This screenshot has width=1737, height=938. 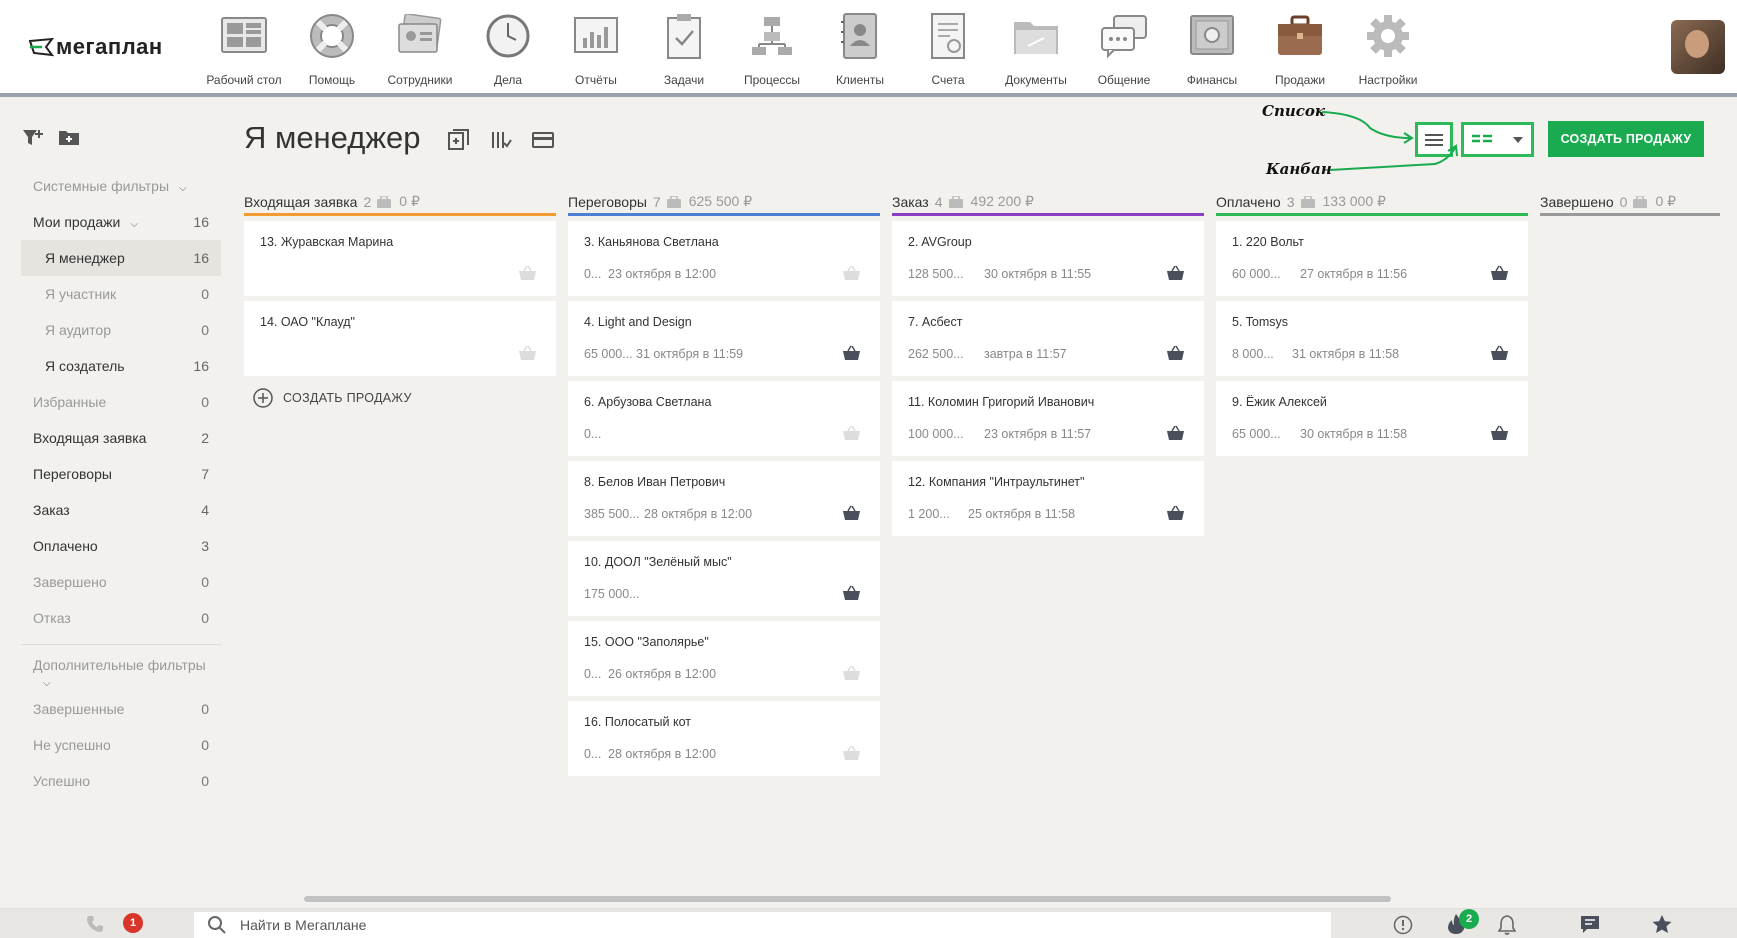 I want to click on nav-documents: Документы, so click(x=1036, y=48).